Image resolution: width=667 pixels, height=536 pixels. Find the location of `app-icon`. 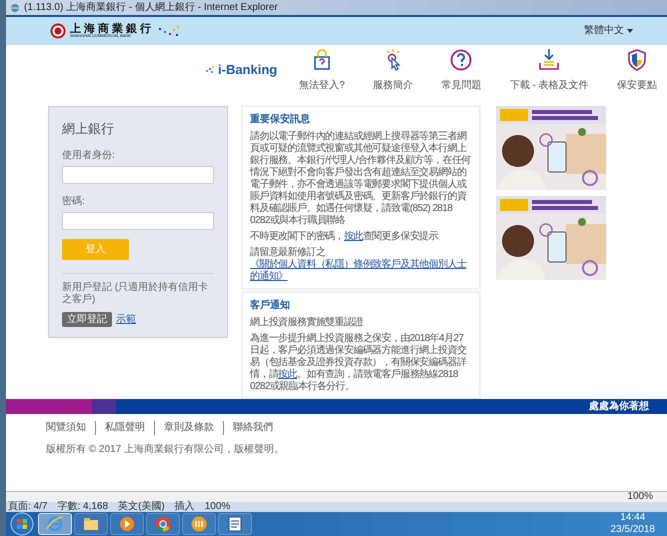

app-icon is located at coordinates (199, 524).